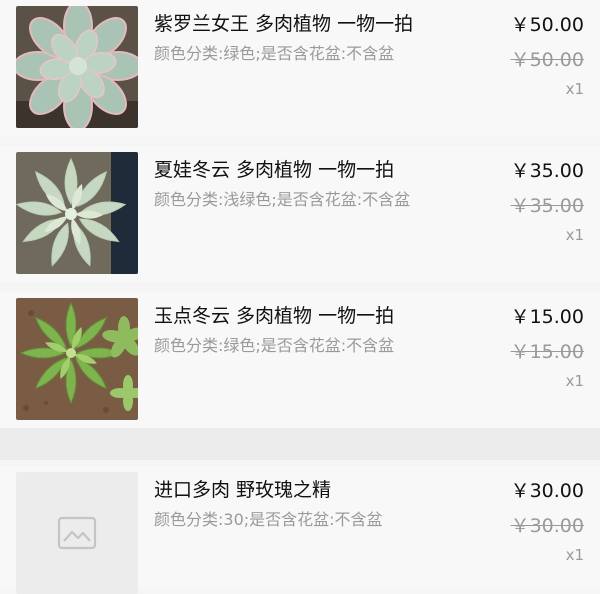  What do you see at coordinates (242, 488) in the screenshot?
I see `product-title: 进口多肉 野玫瑰之精` at bounding box center [242, 488].